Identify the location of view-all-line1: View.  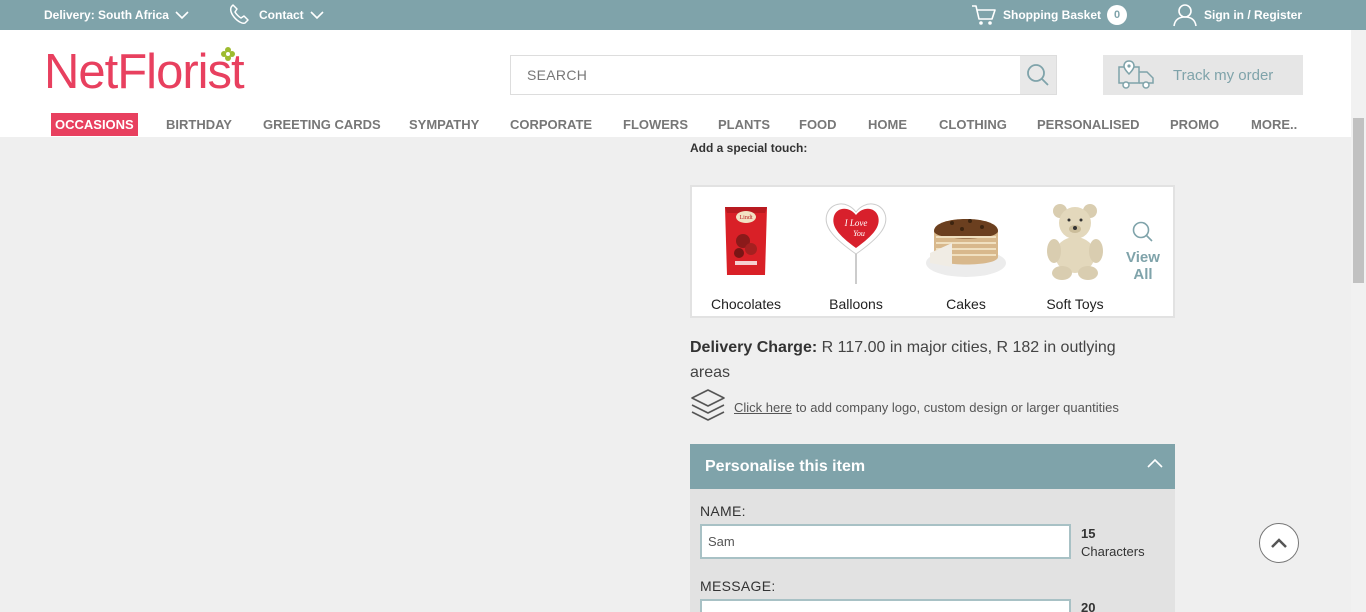
(1143, 257).